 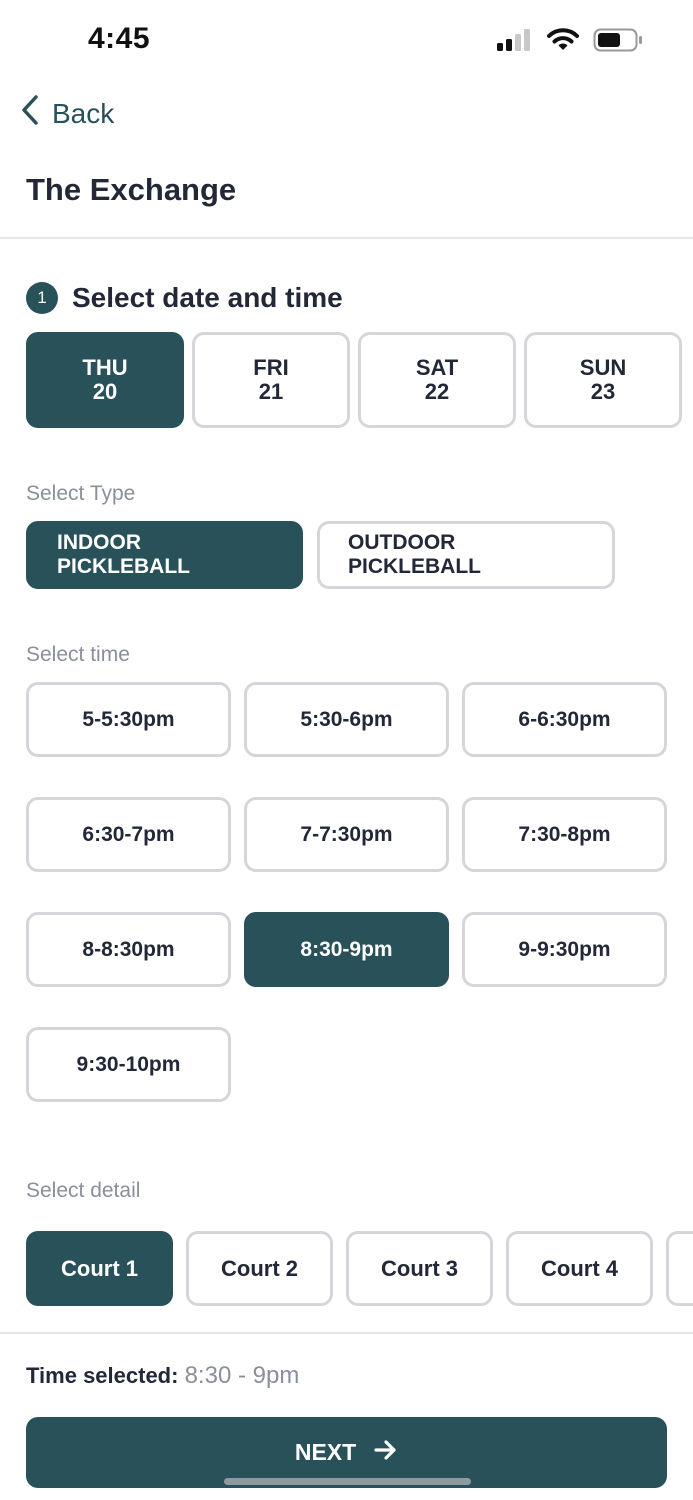 What do you see at coordinates (466, 555) in the screenshot?
I see `type-outdoor-pickleball: OUTDOOR PICKLEBALL` at bounding box center [466, 555].